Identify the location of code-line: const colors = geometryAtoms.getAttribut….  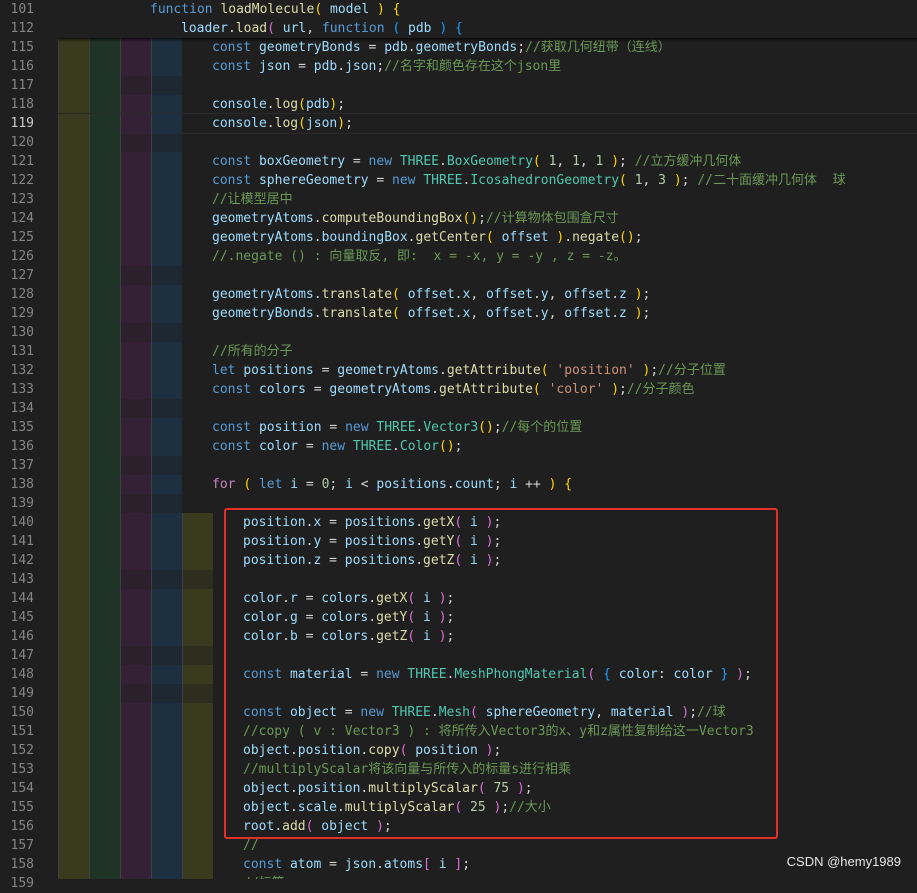
(487, 389).